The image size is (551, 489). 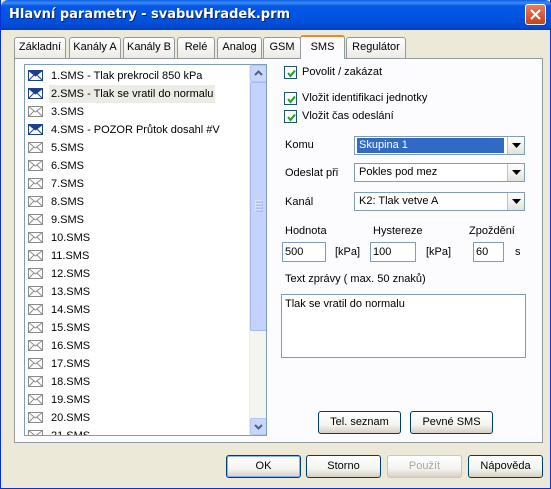 What do you see at coordinates (393, 252) in the screenshot?
I see `hystereze-input: 100` at bounding box center [393, 252].